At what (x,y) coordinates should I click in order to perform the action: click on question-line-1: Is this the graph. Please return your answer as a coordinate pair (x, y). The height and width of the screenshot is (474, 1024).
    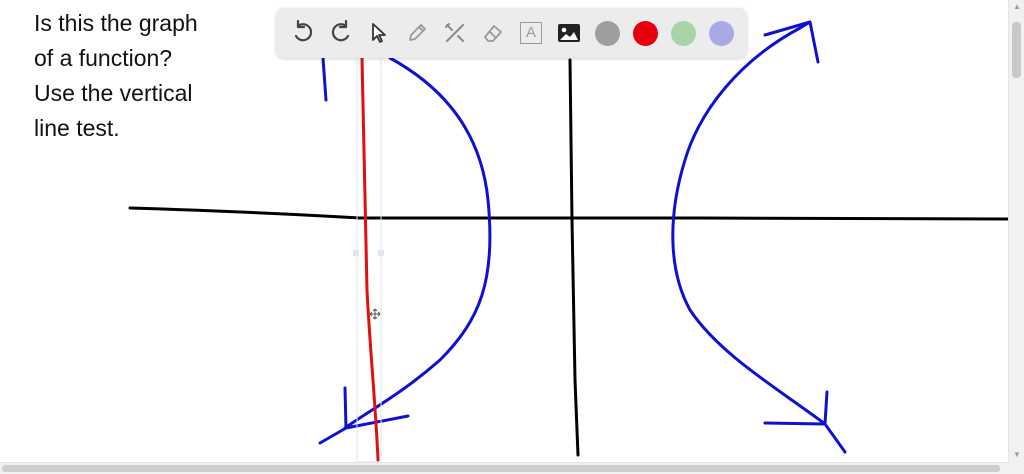
    Looking at the image, I should click on (116, 23).